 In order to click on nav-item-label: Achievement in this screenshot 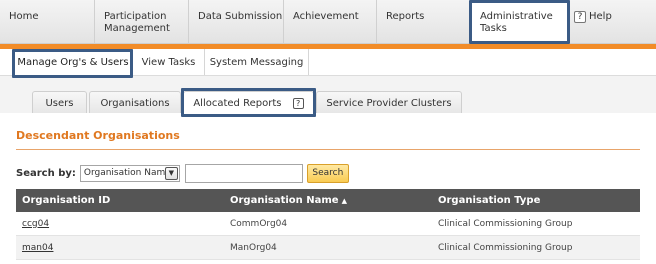, I will do `click(326, 16)`.